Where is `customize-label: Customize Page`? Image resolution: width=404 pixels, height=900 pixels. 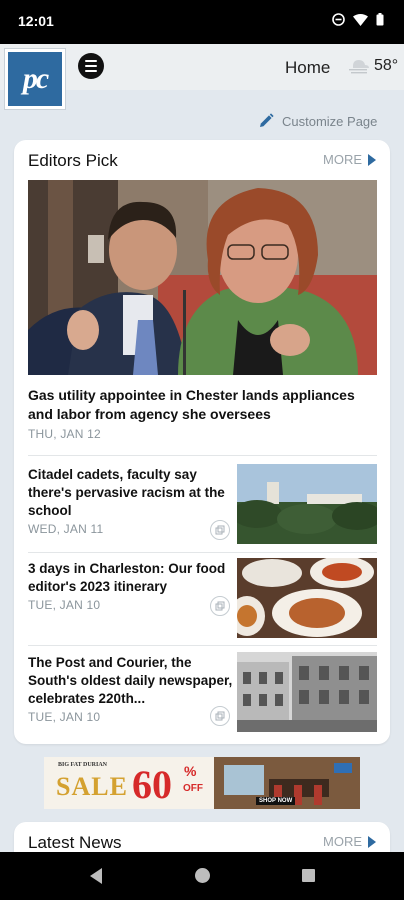
customize-label: Customize Page is located at coordinates (330, 121).